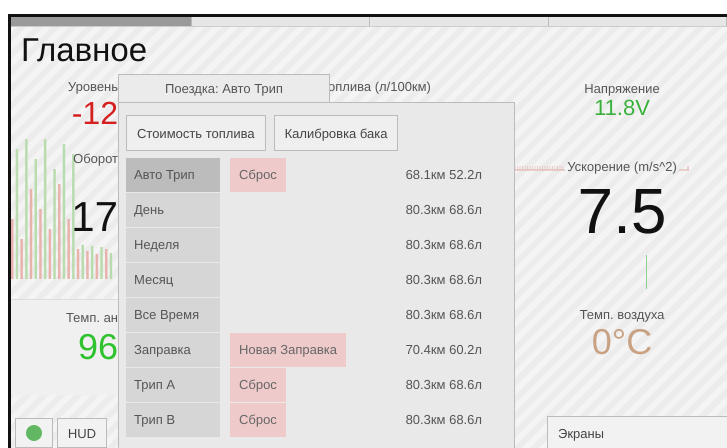 The height and width of the screenshot is (448, 727). What do you see at coordinates (622, 314) in the screenshot?
I see `gauge-label: Темп. воздуха` at bounding box center [622, 314].